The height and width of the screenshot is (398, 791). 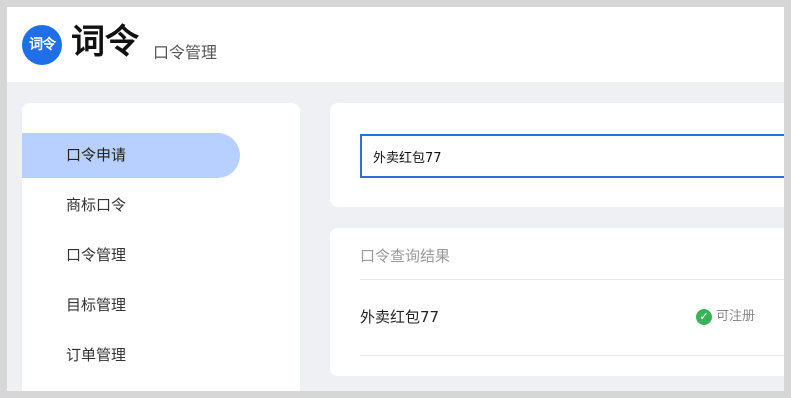 I want to click on result-name: 外卖红包77, so click(x=400, y=317).